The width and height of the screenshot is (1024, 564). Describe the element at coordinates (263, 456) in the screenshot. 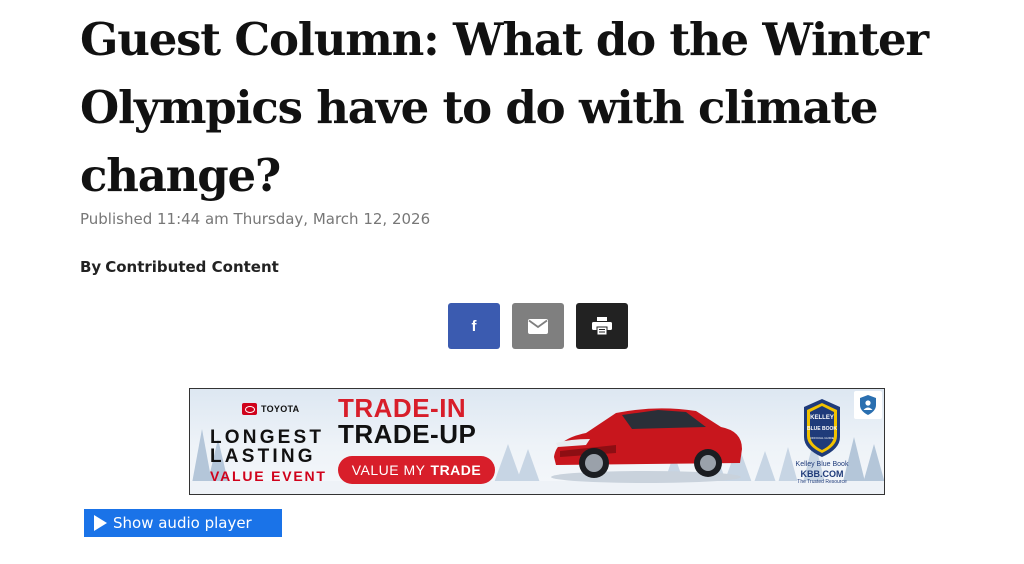

I see `ad-lasting: LASTING` at that location.